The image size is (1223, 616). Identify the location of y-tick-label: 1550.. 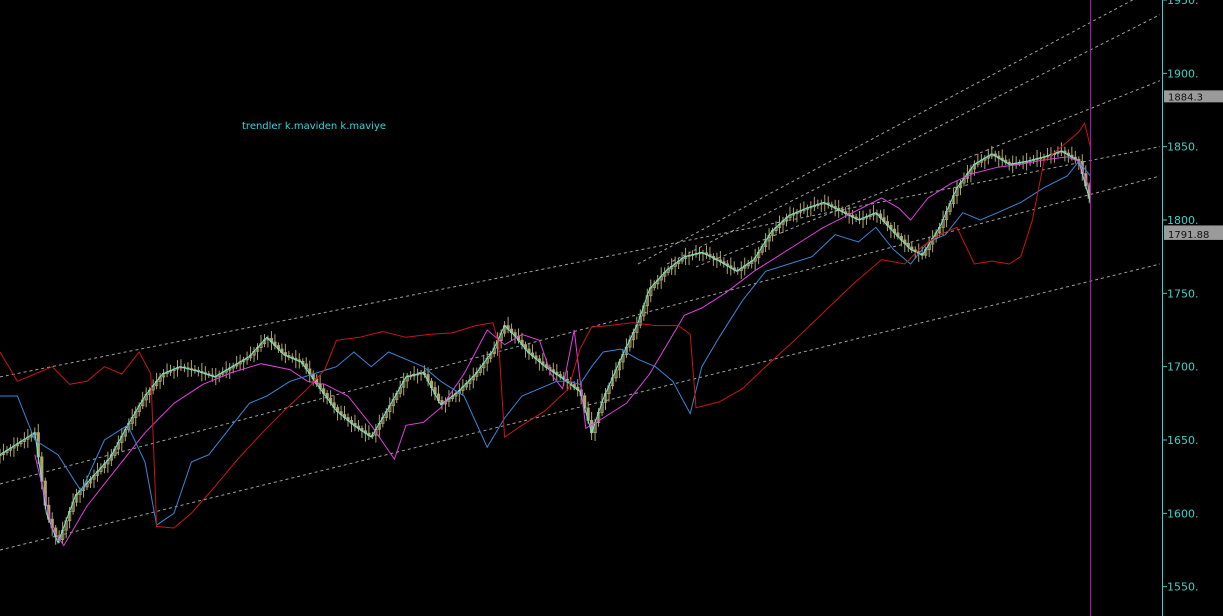
(1183, 587).